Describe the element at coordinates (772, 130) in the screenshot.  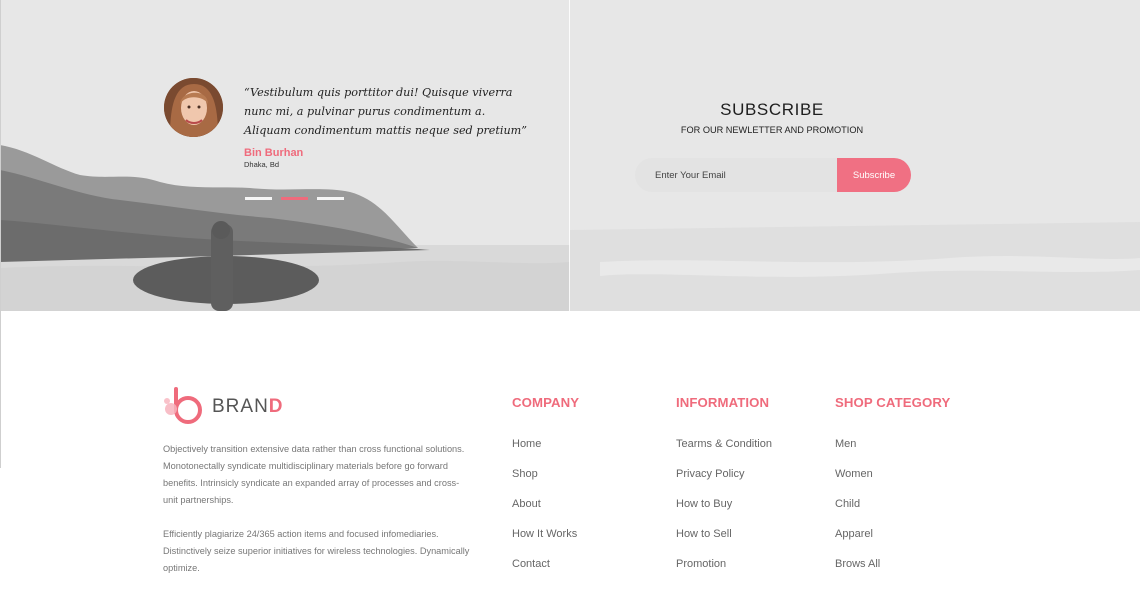
I see `subscribe-subtitle: FOR OUR NEWLETTER AND PROMOTION` at that location.